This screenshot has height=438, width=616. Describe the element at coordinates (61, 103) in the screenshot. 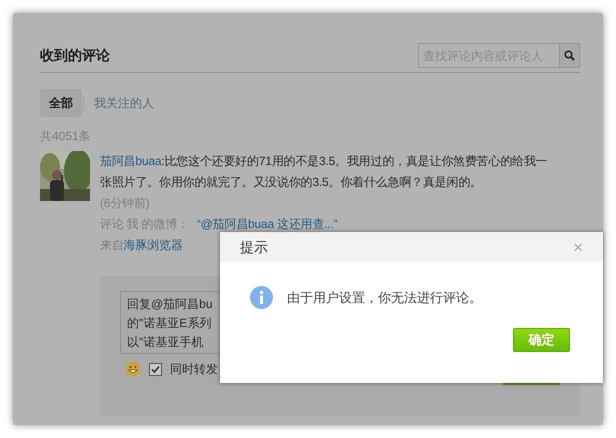

I see `filter-tab: 全部` at that location.